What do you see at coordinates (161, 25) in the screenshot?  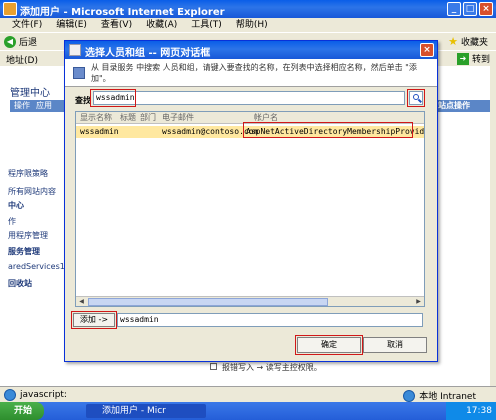 I see `menu-favorites: 收藏(A)` at bounding box center [161, 25].